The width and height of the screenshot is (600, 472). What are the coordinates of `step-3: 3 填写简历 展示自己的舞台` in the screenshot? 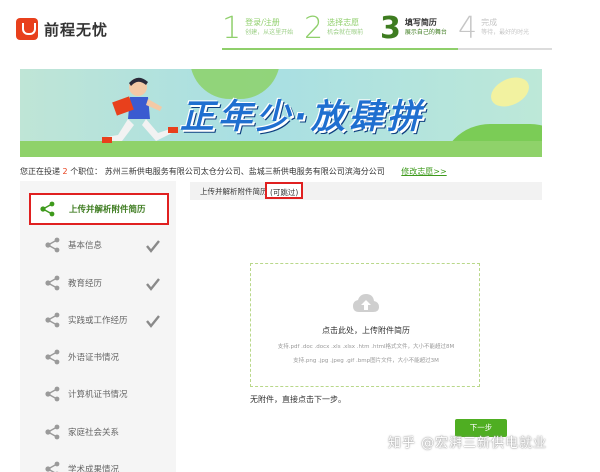 It's located at (413, 29).